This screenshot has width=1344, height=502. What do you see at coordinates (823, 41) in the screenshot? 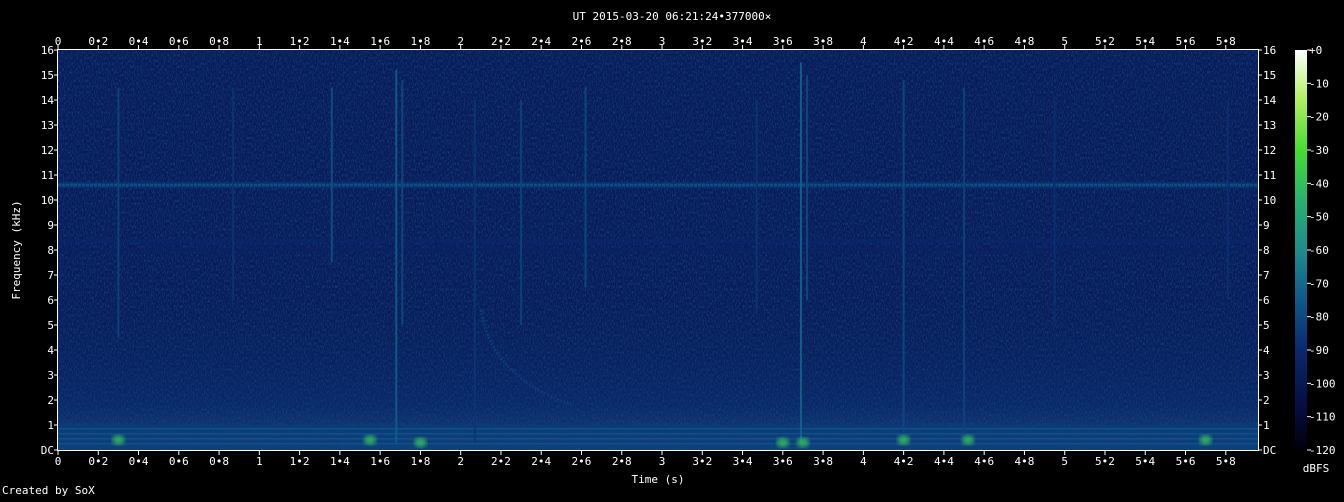
I see `x-tick-label-top: 3•8` at bounding box center [823, 41].